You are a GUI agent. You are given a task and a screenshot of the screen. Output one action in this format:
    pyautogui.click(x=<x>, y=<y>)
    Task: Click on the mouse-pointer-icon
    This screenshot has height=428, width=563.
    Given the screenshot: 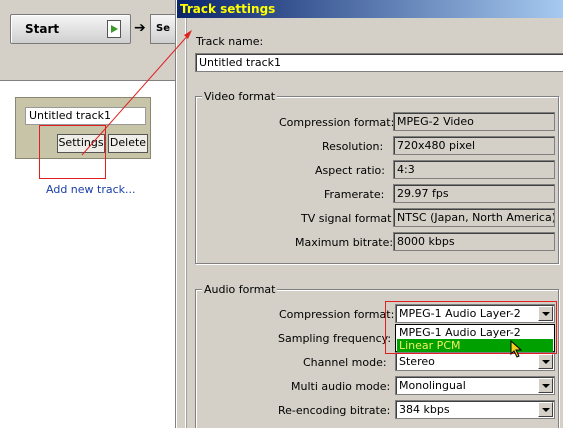 What is the action you would take?
    pyautogui.click(x=516, y=349)
    